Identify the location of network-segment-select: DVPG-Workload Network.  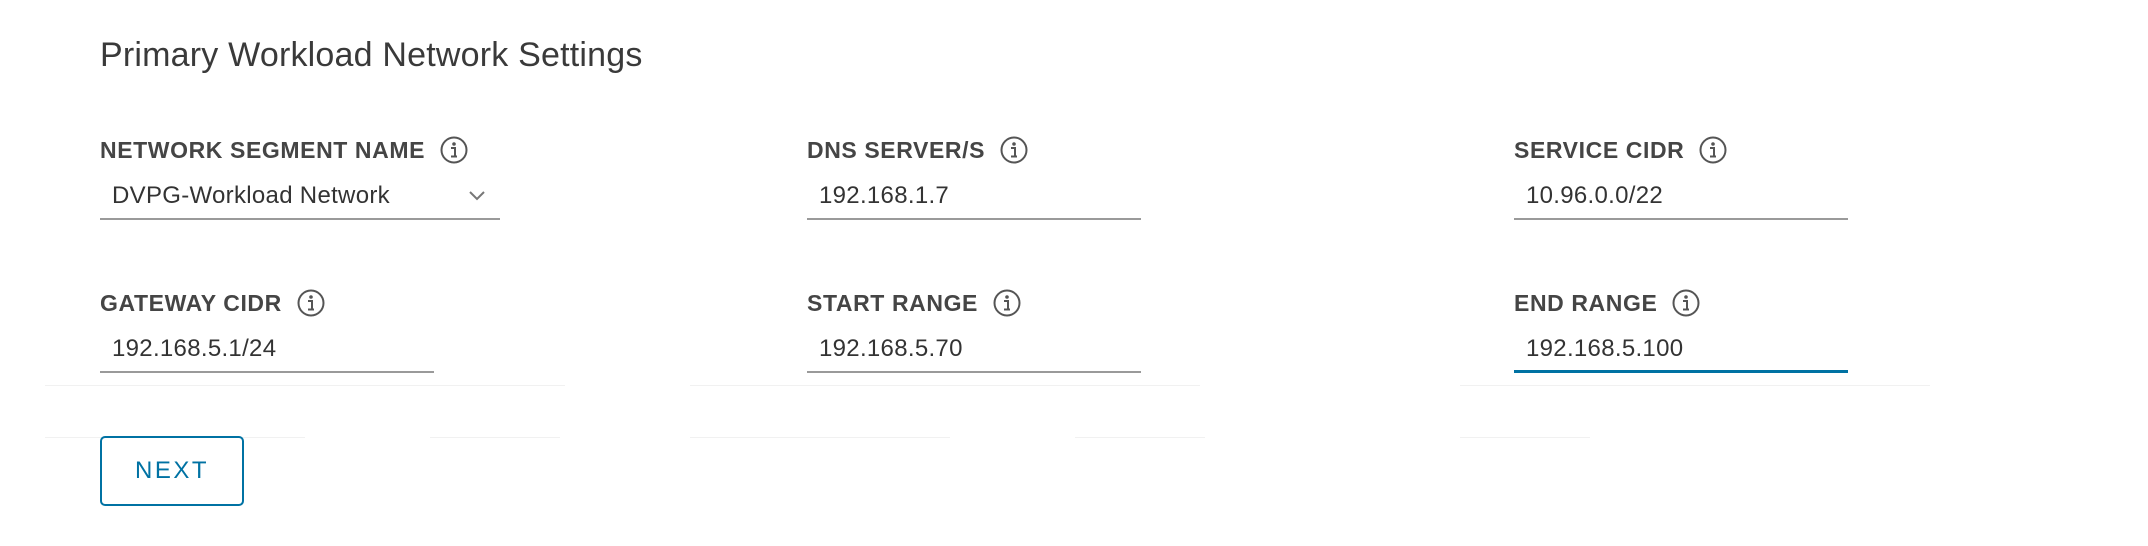
(300, 198).